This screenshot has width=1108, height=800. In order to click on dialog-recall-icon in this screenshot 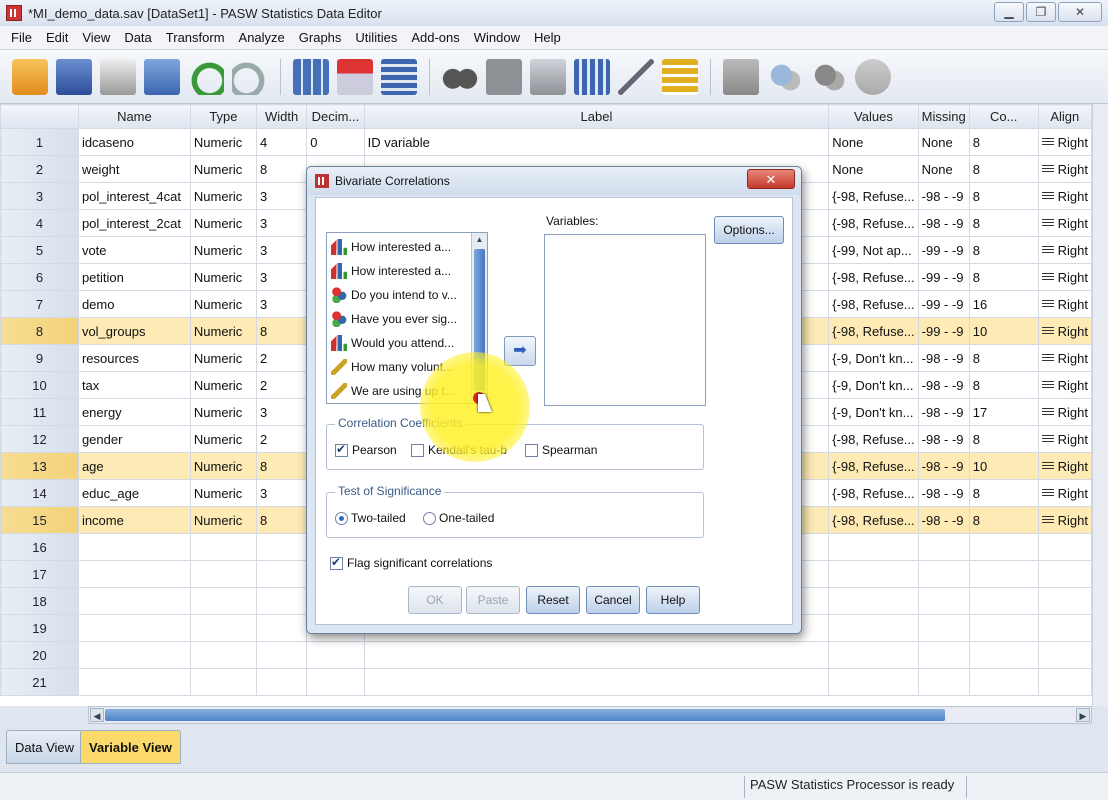, I will do `click(162, 76)`.